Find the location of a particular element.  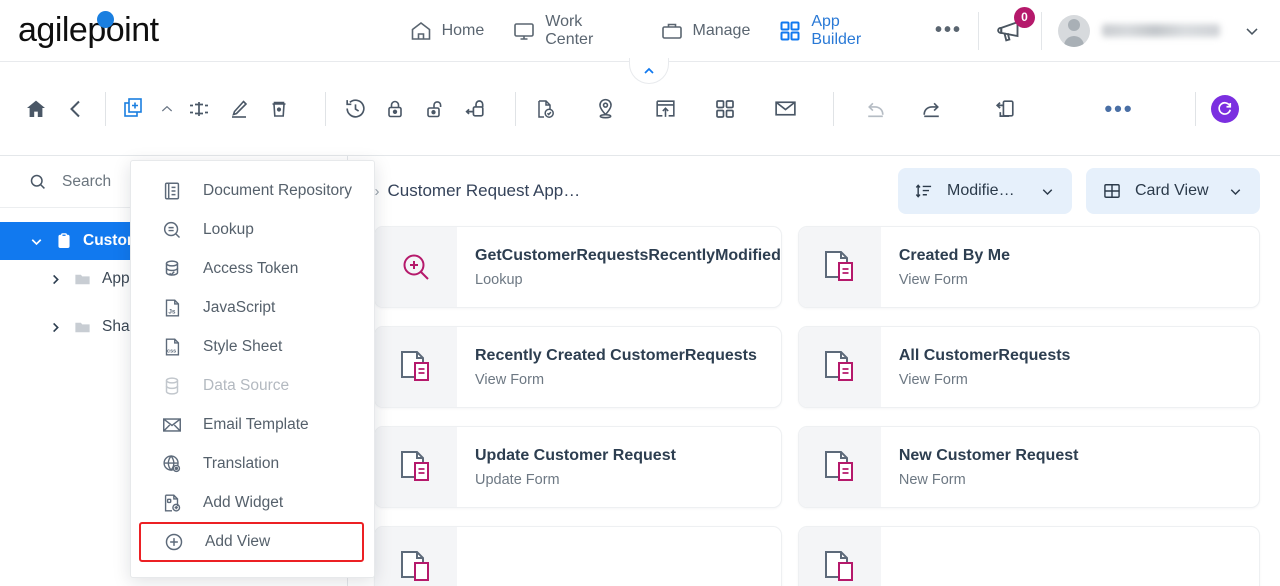

toolbar-apps-grid-icon is located at coordinates (725, 109).